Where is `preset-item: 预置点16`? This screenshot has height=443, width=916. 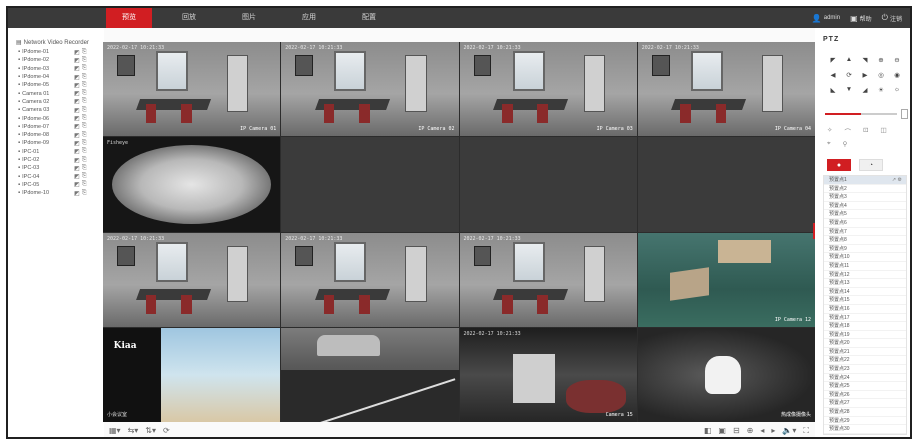 preset-item: 预置点16 is located at coordinates (865, 309).